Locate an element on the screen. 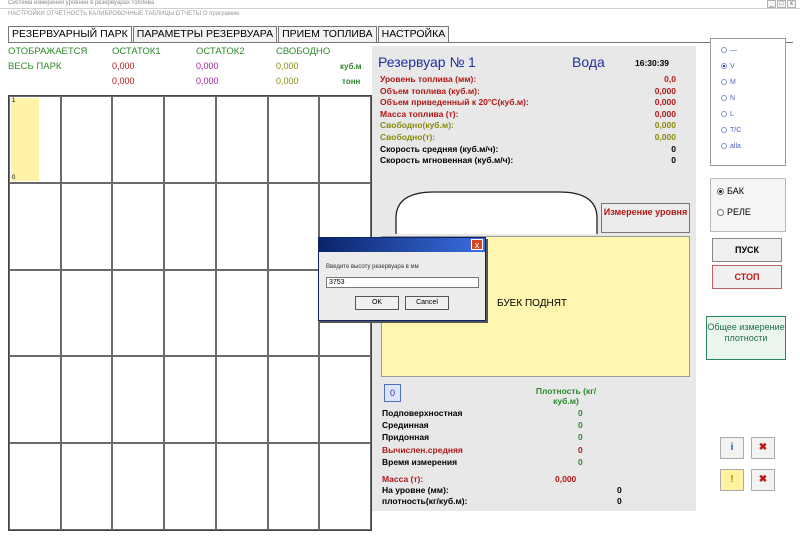 Image resolution: width=800 pixels, height=541 pixels. unit-radio-label: T/C is located at coordinates (736, 130).